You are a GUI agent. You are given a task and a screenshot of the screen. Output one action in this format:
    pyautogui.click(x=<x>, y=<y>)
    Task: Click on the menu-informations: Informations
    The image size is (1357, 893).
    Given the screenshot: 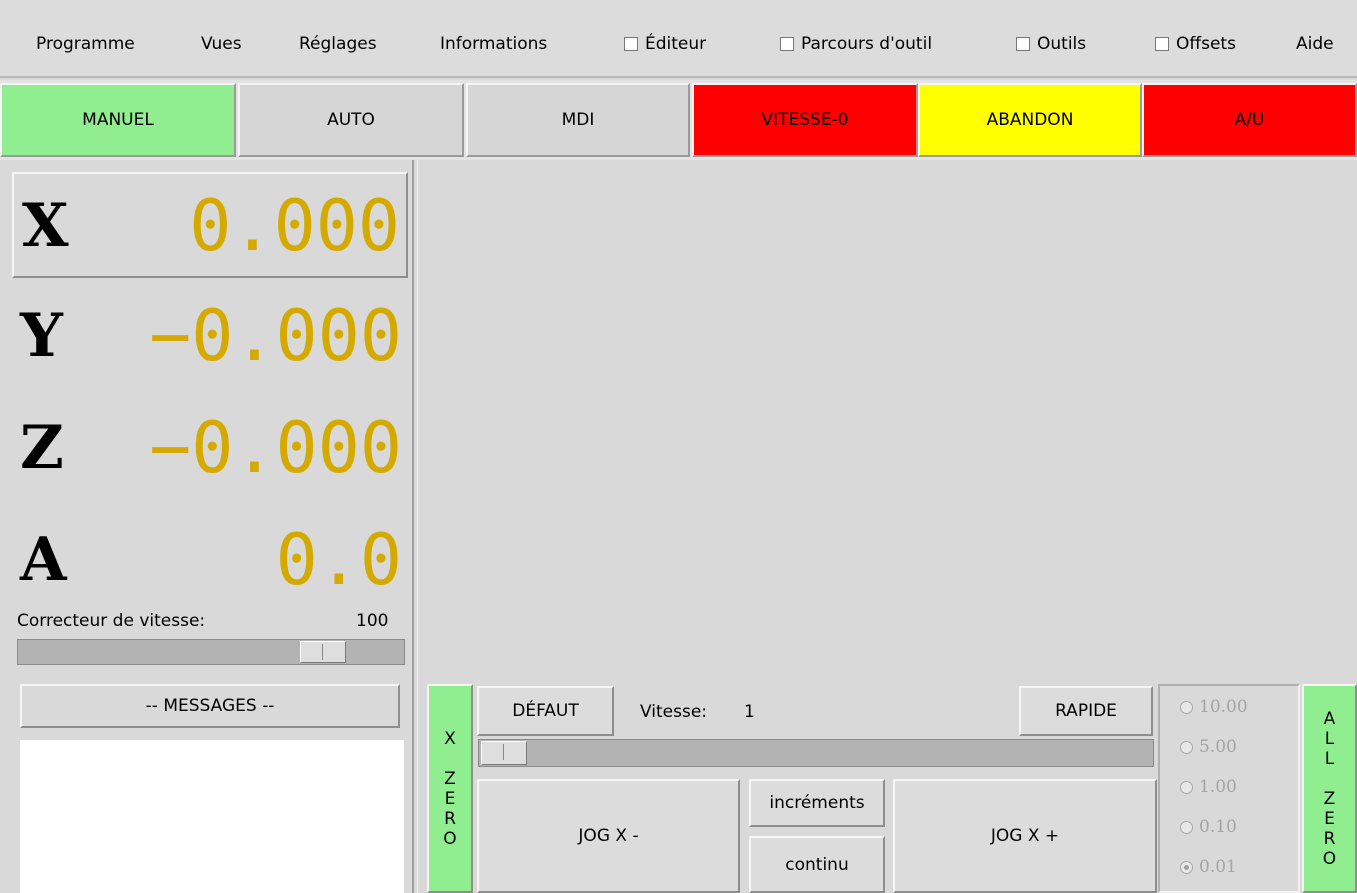 What is the action you would take?
    pyautogui.click(x=493, y=44)
    